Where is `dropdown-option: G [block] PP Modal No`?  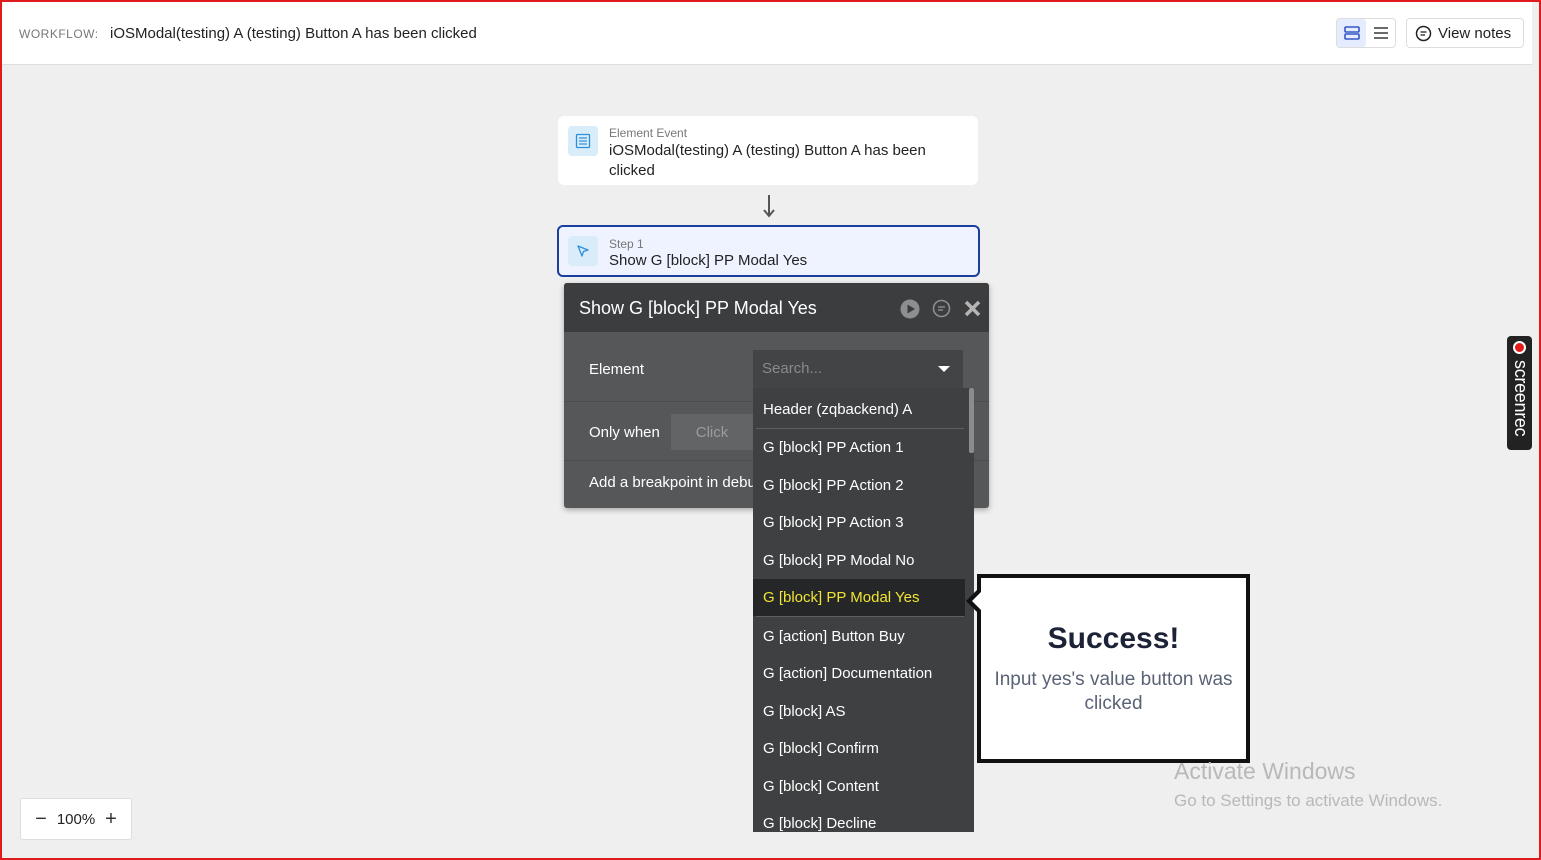 dropdown-option: G [block] PP Modal No is located at coordinates (859, 560).